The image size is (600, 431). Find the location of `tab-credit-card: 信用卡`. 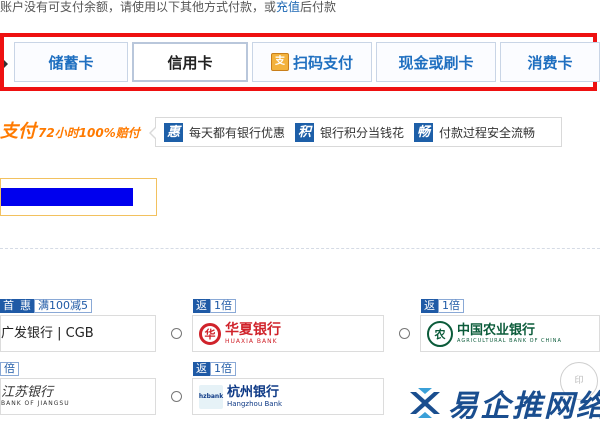

tab-credit-card: 信用卡 is located at coordinates (190, 62).